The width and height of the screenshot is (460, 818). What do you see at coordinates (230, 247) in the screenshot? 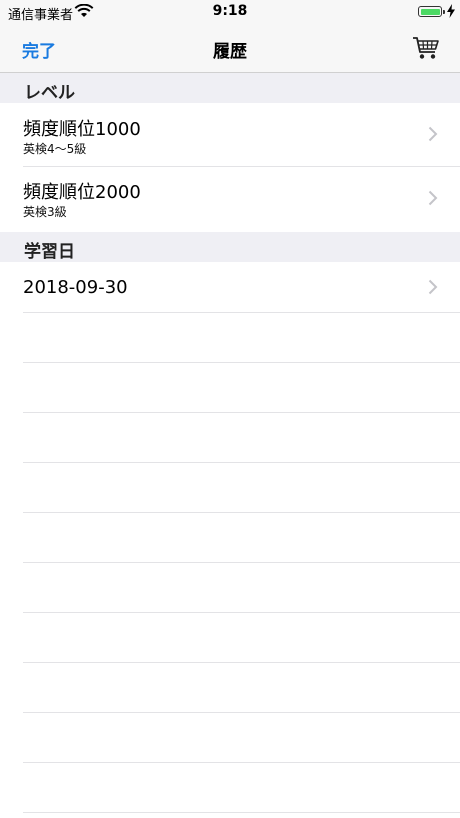
I see `section-header-study-date: 学習日` at bounding box center [230, 247].